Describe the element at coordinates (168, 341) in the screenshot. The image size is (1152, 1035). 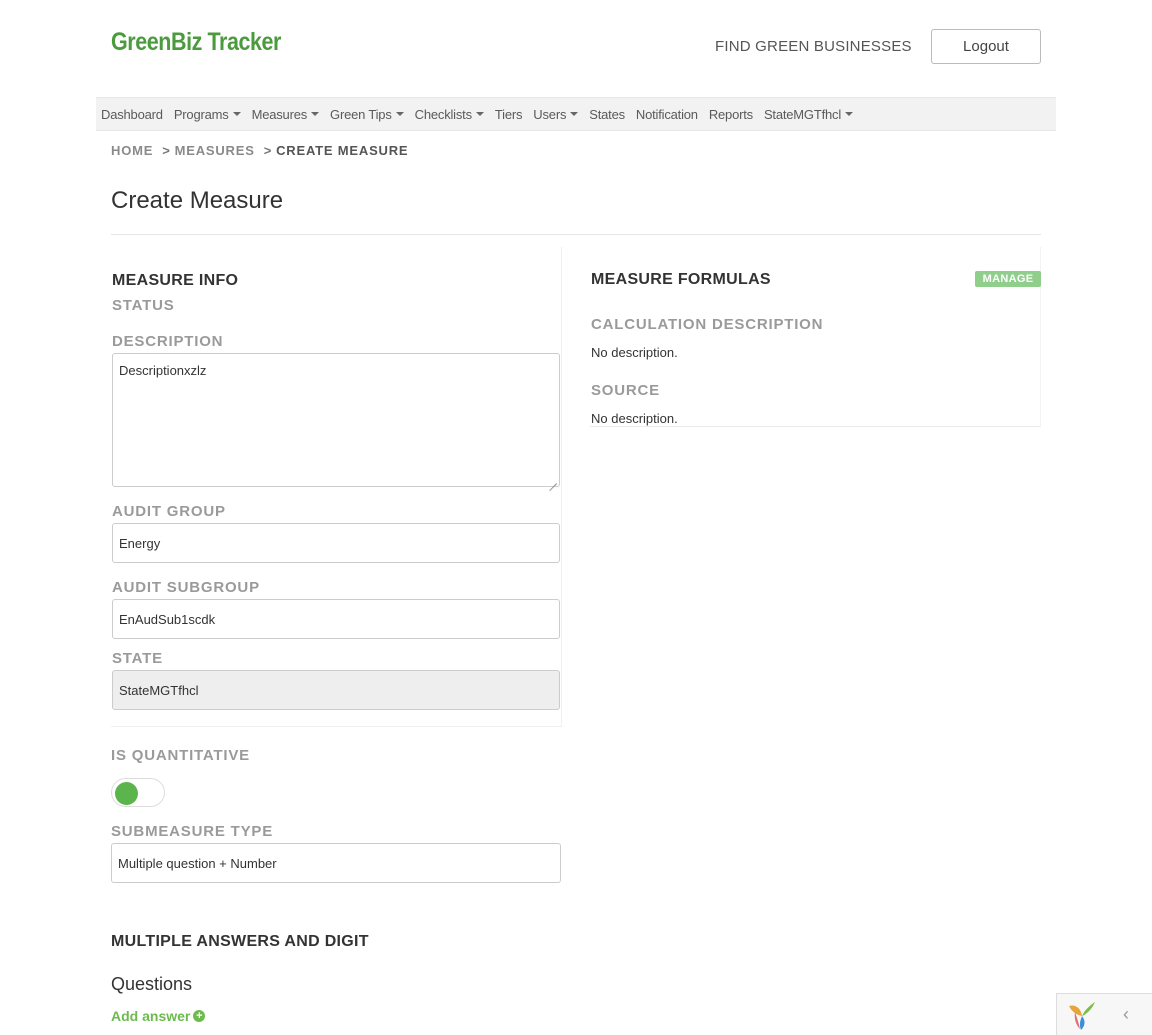
I see `description-label: DESCRIPTION` at that location.